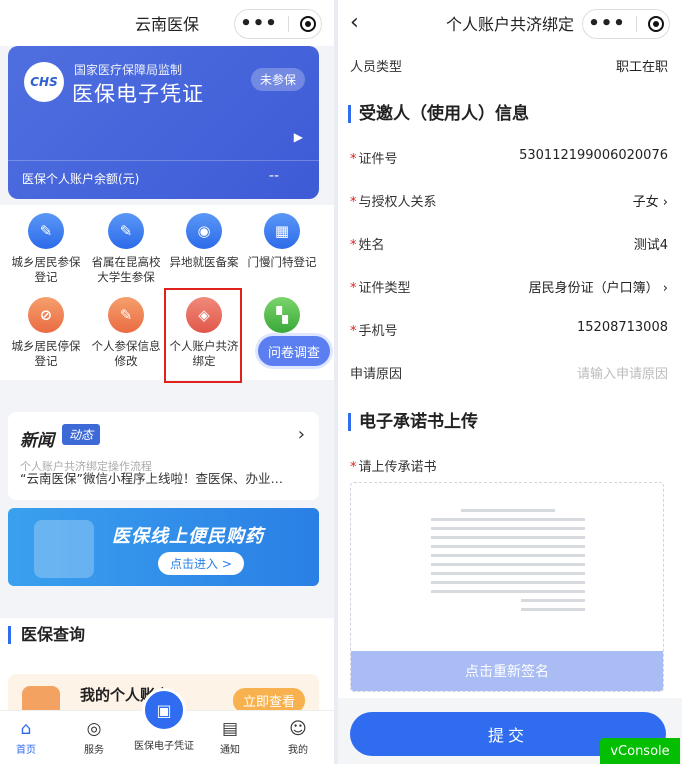  What do you see at coordinates (46, 315) in the screenshot?
I see `stop-doc-icon: ⊘` at bounding box center [46, 315].